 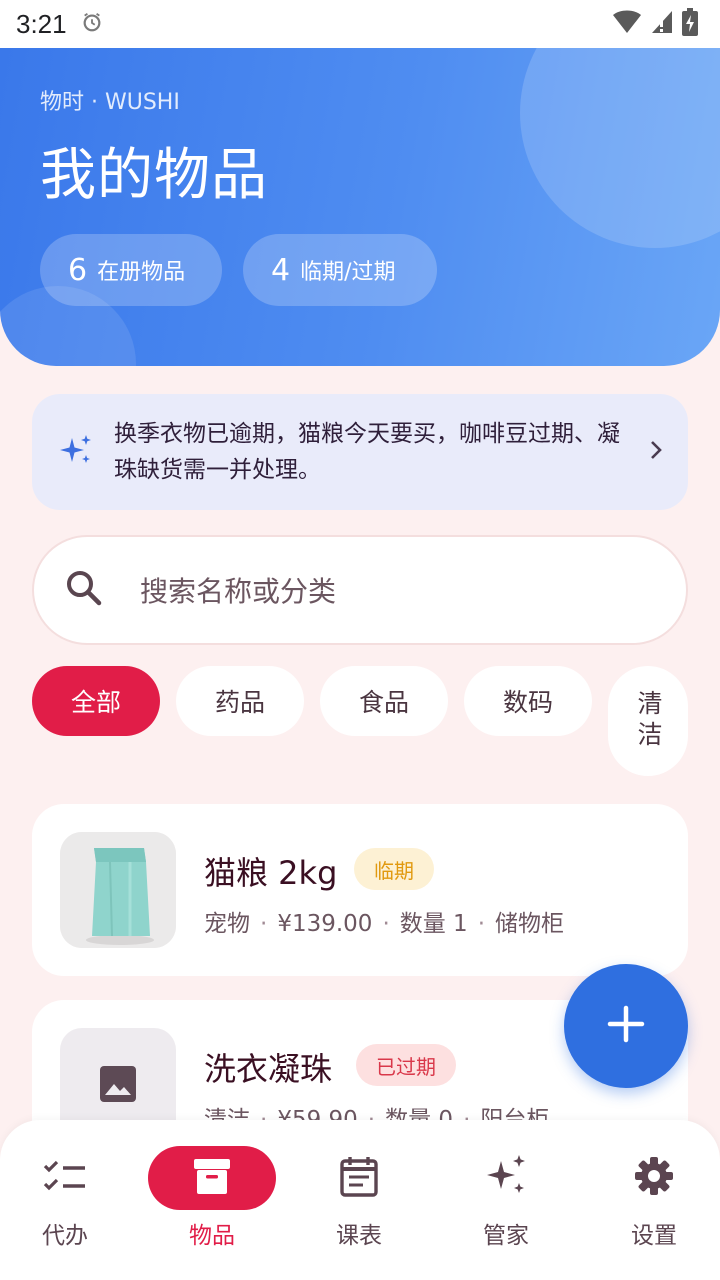 I want to click on alarm-icon, so click(x=92, y=24).